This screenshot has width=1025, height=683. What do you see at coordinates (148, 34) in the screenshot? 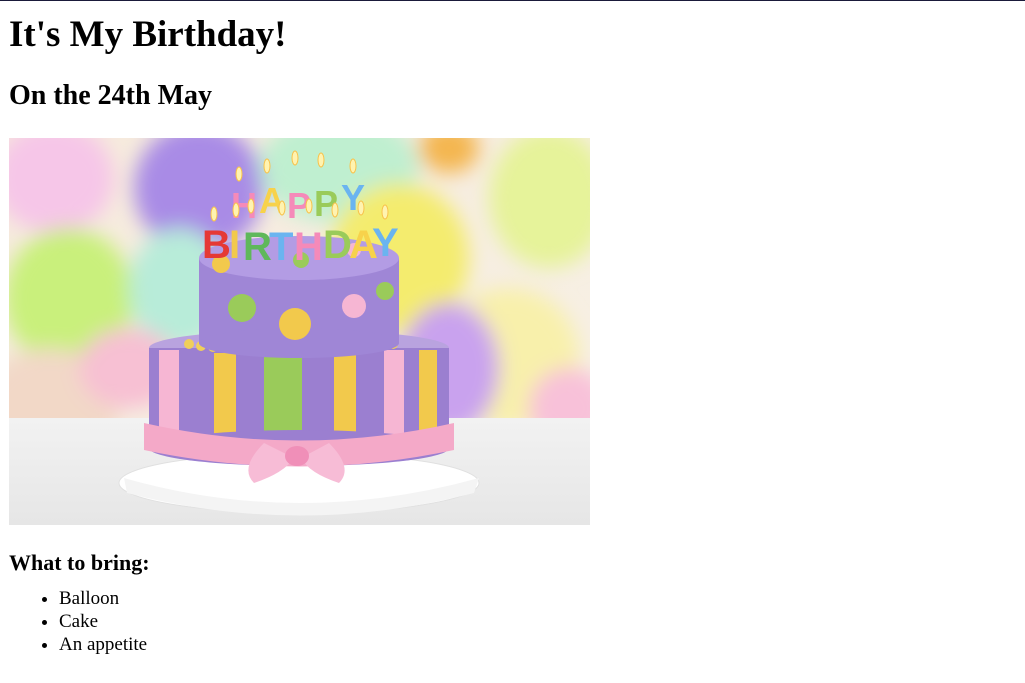
I see `page-title: It's My Birthday!` at bounding box center [148, 34].